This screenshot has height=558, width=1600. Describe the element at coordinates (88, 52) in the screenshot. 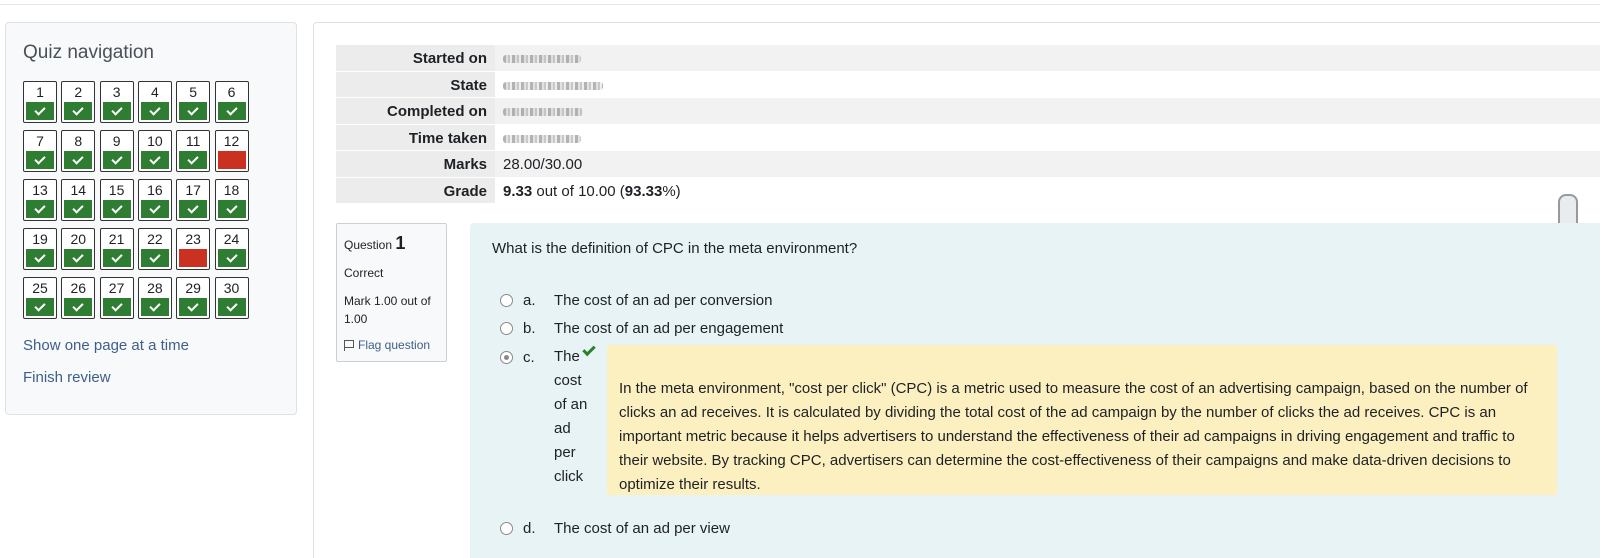

I see `quiz-navigation-title: Quiz navigation` at that location.